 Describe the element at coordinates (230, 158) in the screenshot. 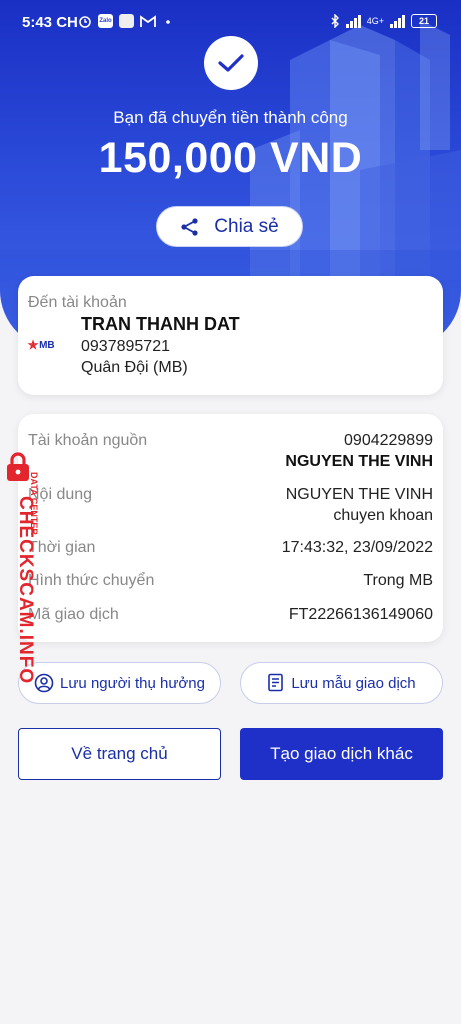

I see `transfer-amount: 150,000 VND` at that location.